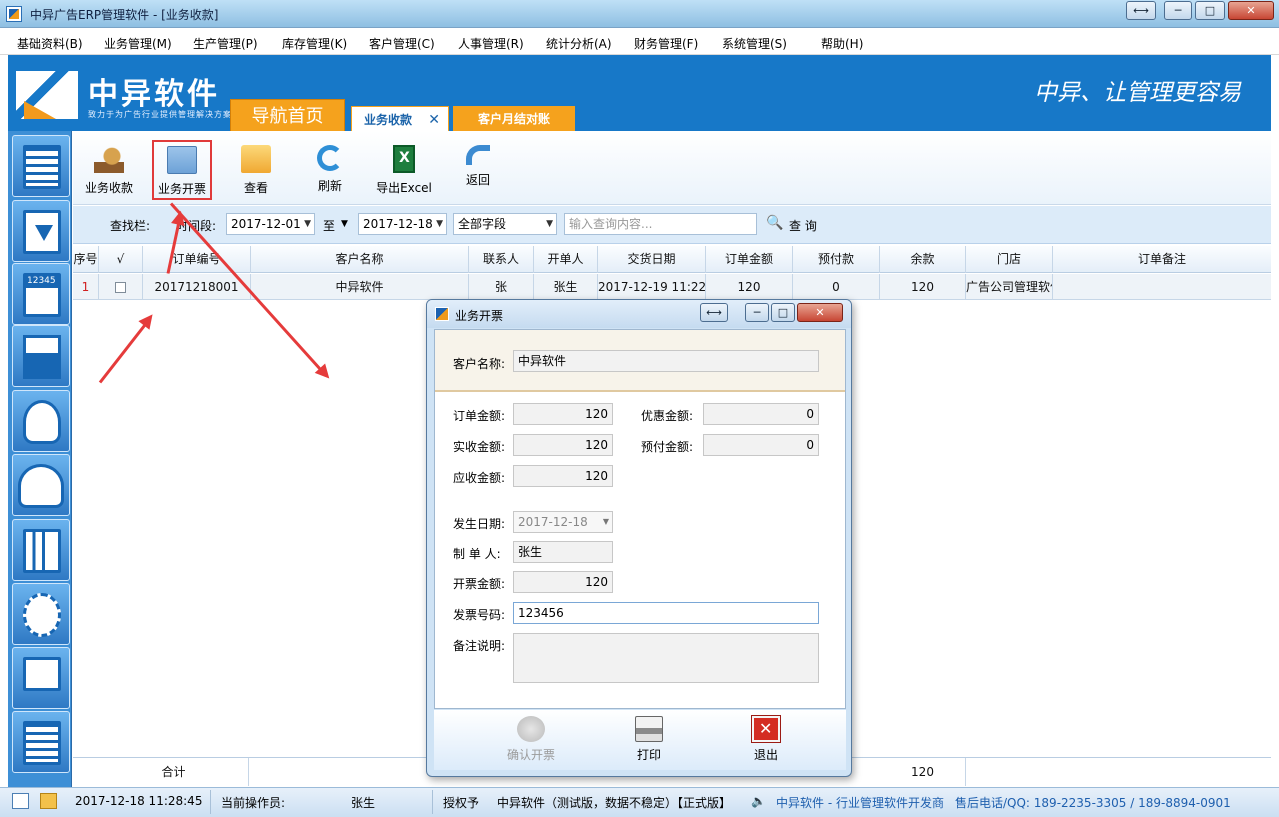 The height and width of the screenshot is (817, 1279). I want to click on search-button: 查 询, so click(803, 225).